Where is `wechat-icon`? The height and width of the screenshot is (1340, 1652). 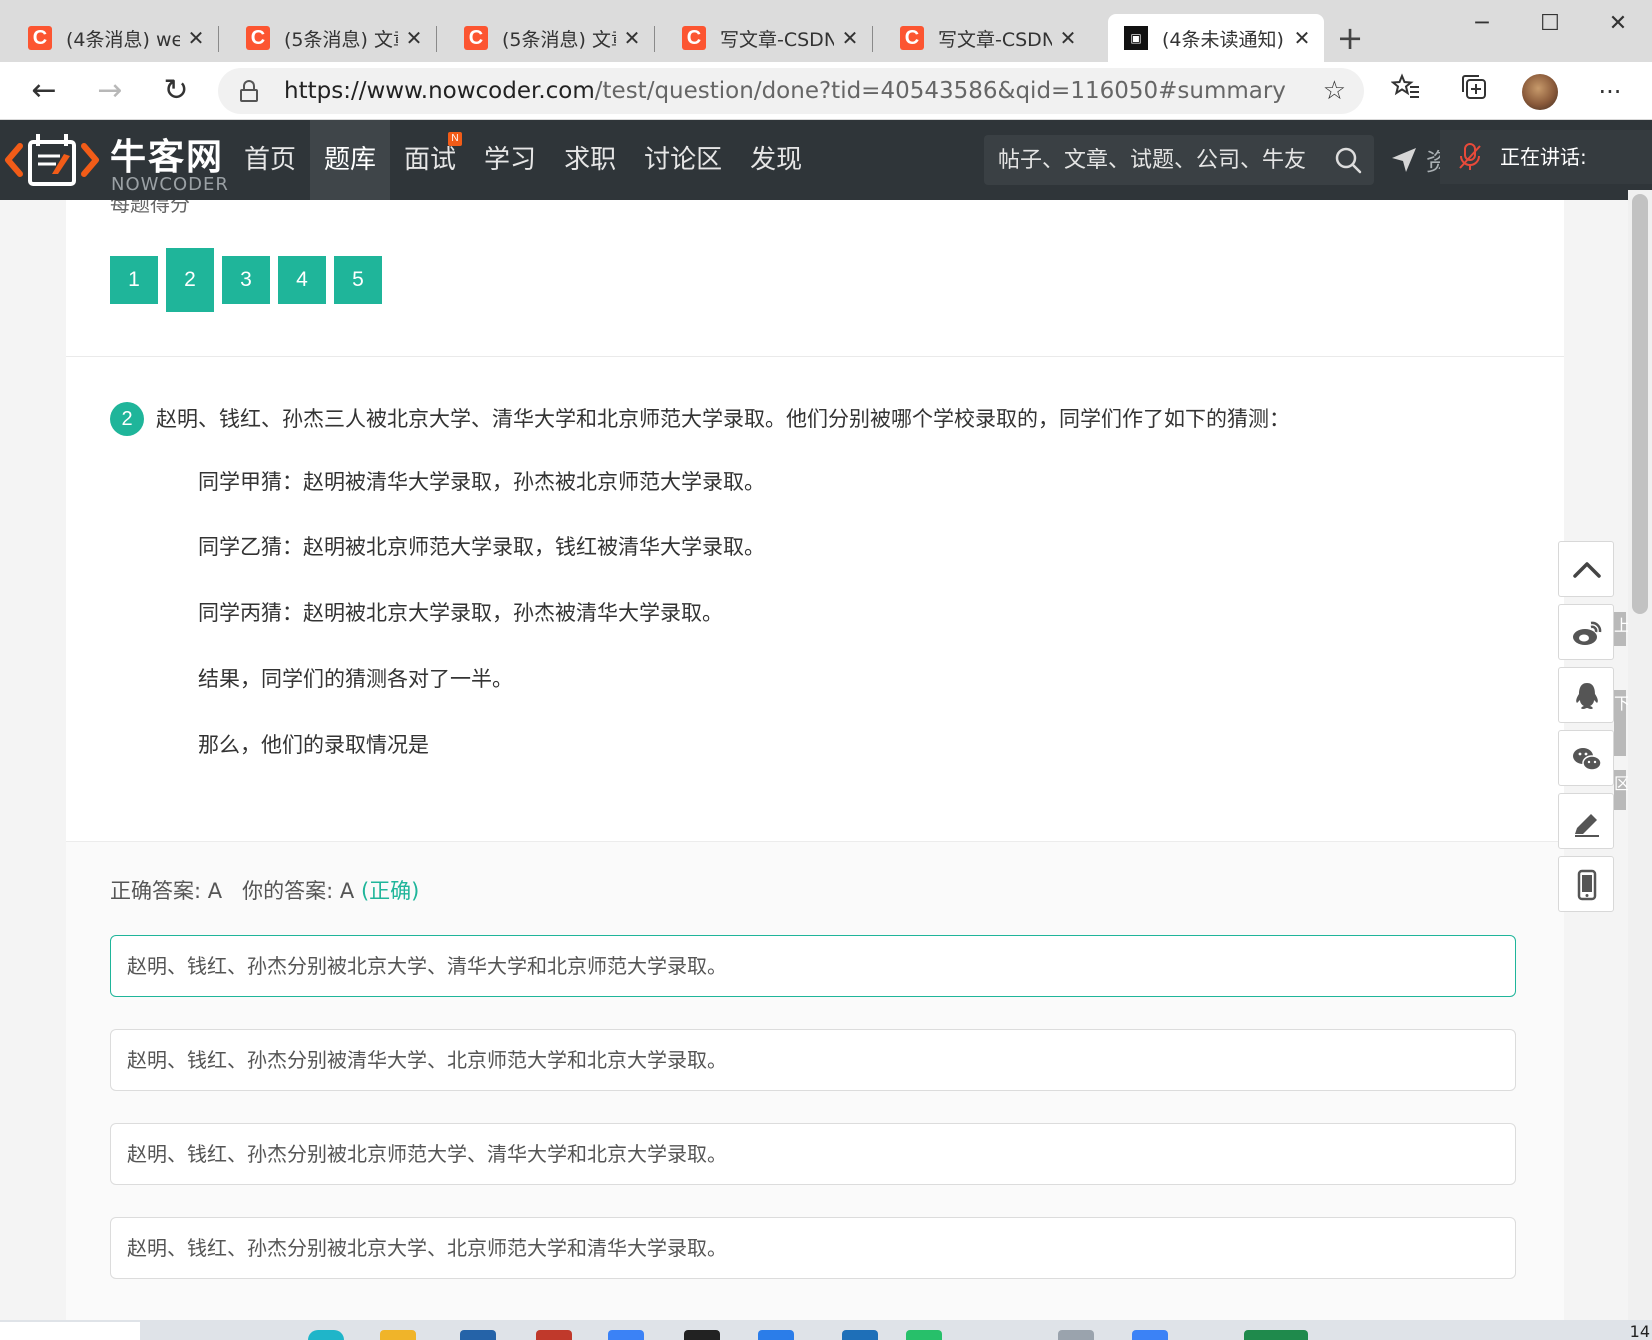 wechat-icon is located at coordinates (1587, 759).